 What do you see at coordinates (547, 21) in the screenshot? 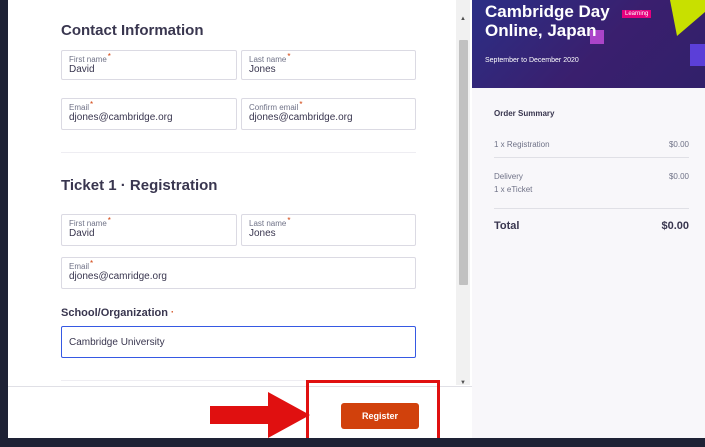
I see `event-title: Cambridge Day Online, Japan` at bounding box center [547, 21].